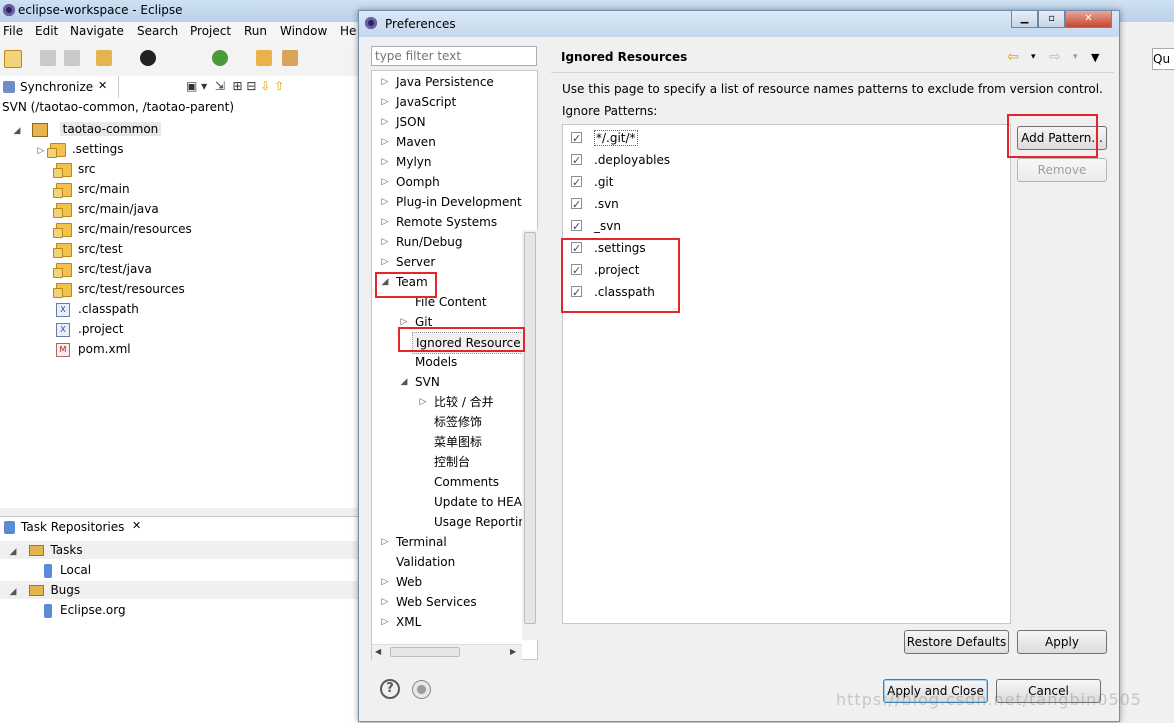 Image resolution: width=1174 pixels, height=723 pixels. Describe the element at coordinates (378, 651) in the screenshot. I see `scroll-left-icon: ◀` at that location.